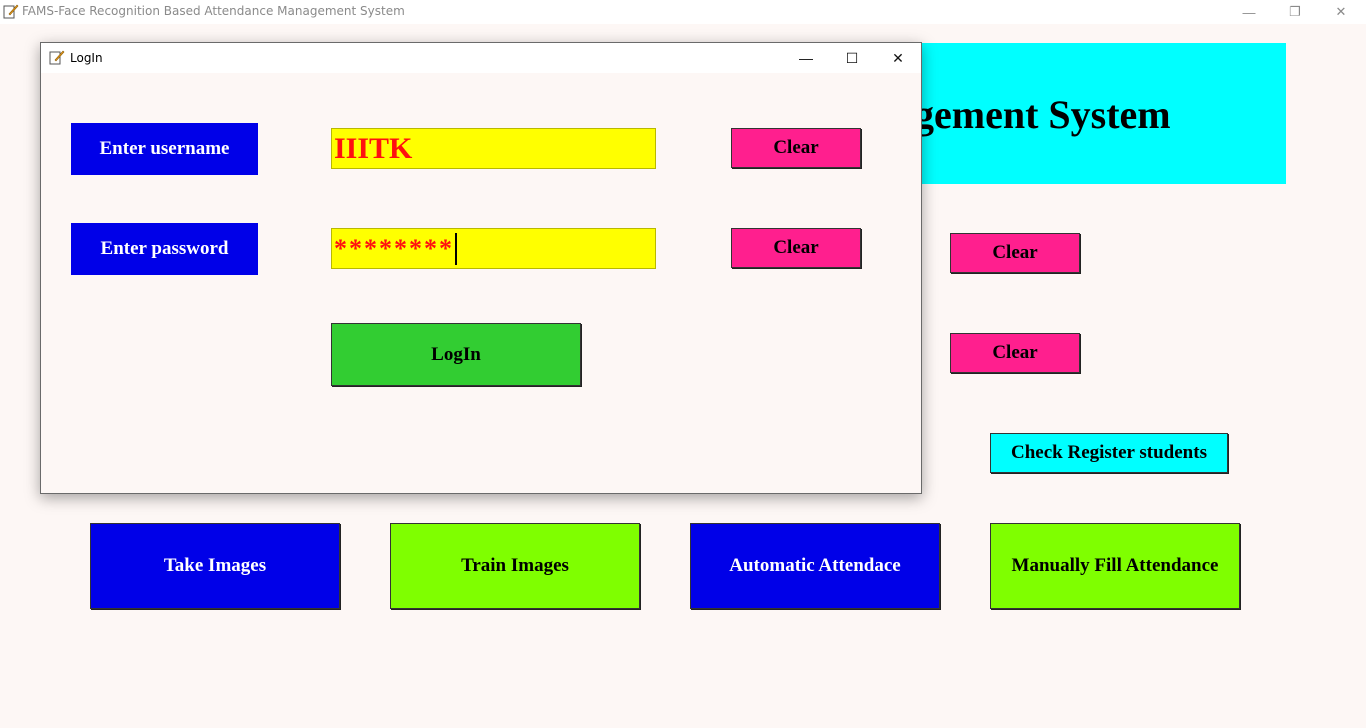 Image resolution: width=1366 pixels, height=728 pixels. I want to click on password-input: ********, so click(493, 248).